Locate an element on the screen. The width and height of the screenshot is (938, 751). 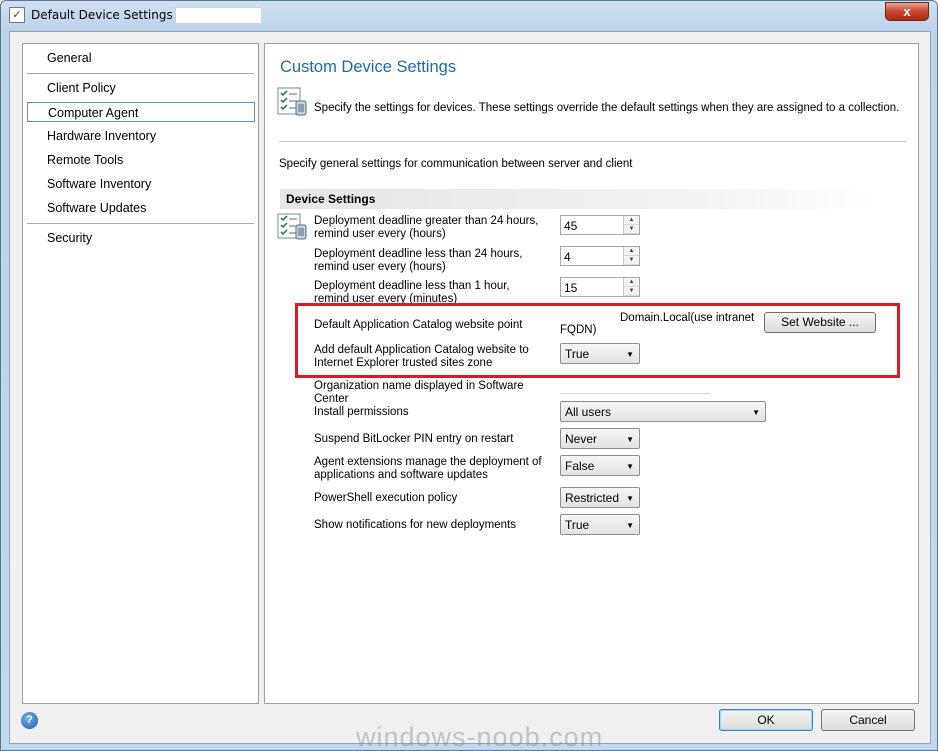
redacted-collection-name is located at coordinates (218, 15).